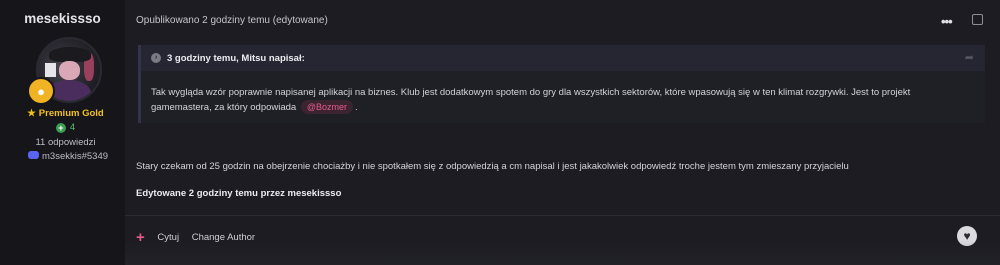 This screenshot has height=265, width=1000. Describe the element at coordinates (33, 155) in the screenshot. I see `discord-icon` at that location.